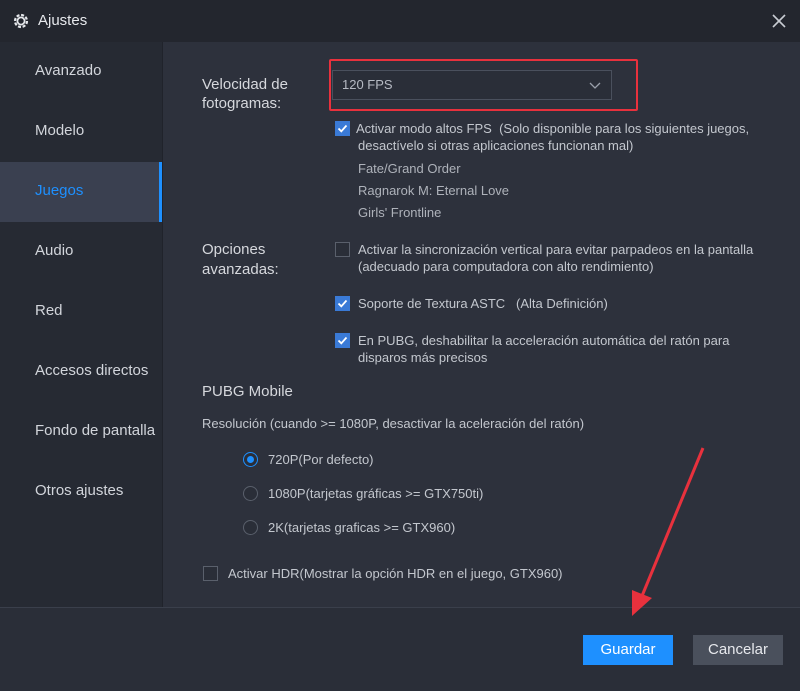 The image size is (800, 691). I want to click on high-fps-checkbox, so click(342, 128).